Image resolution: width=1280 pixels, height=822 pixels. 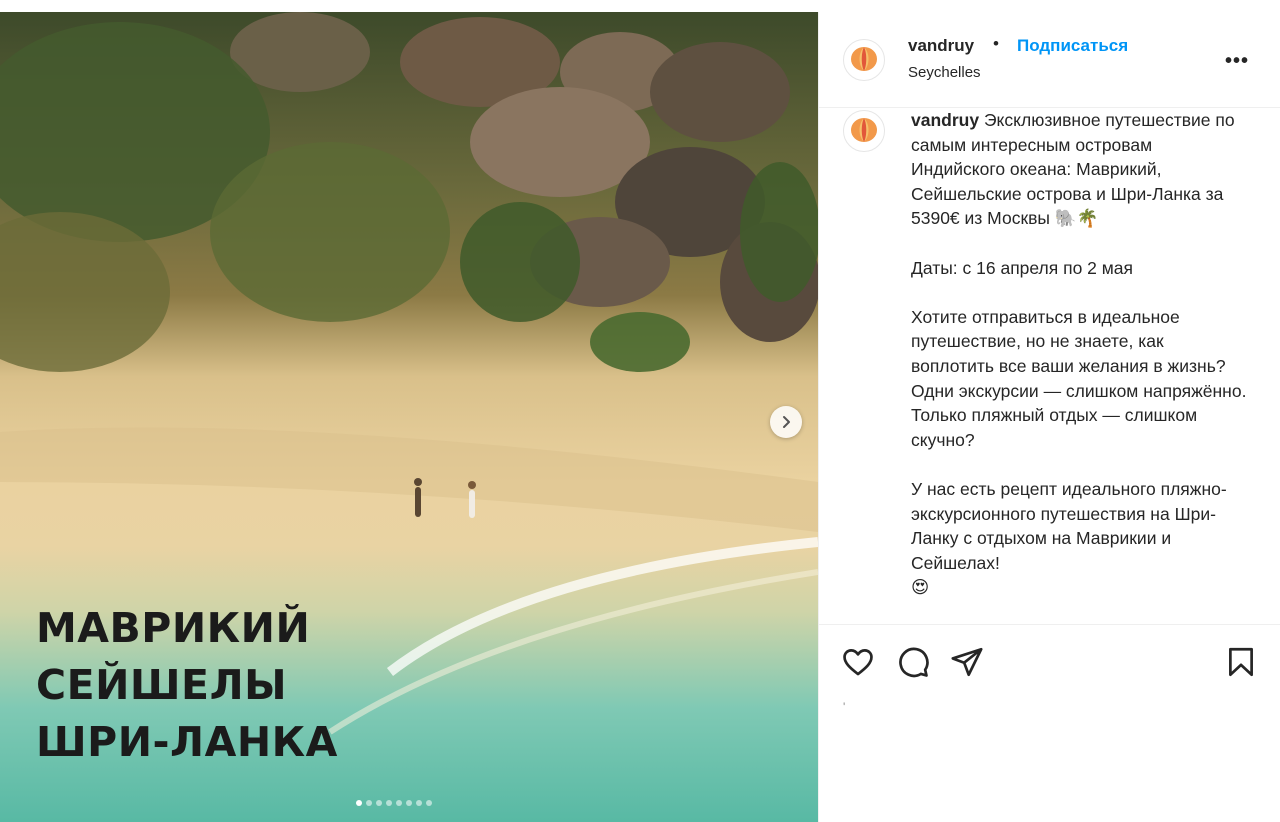 I want to click on carousel-indicator, so click(x=394, y=803).